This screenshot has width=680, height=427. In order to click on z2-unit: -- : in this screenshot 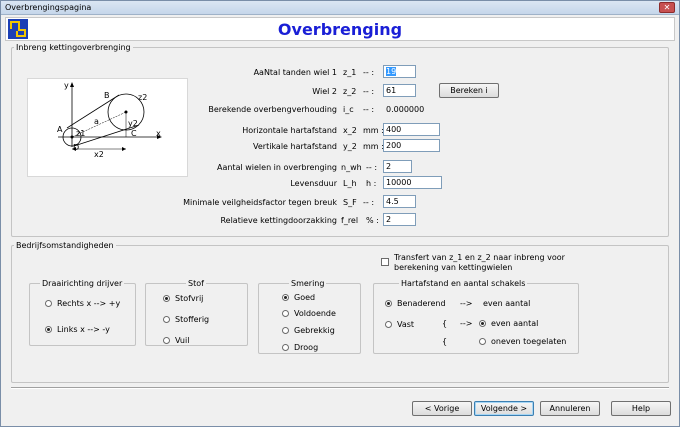, I will do `click(369, 91)`.